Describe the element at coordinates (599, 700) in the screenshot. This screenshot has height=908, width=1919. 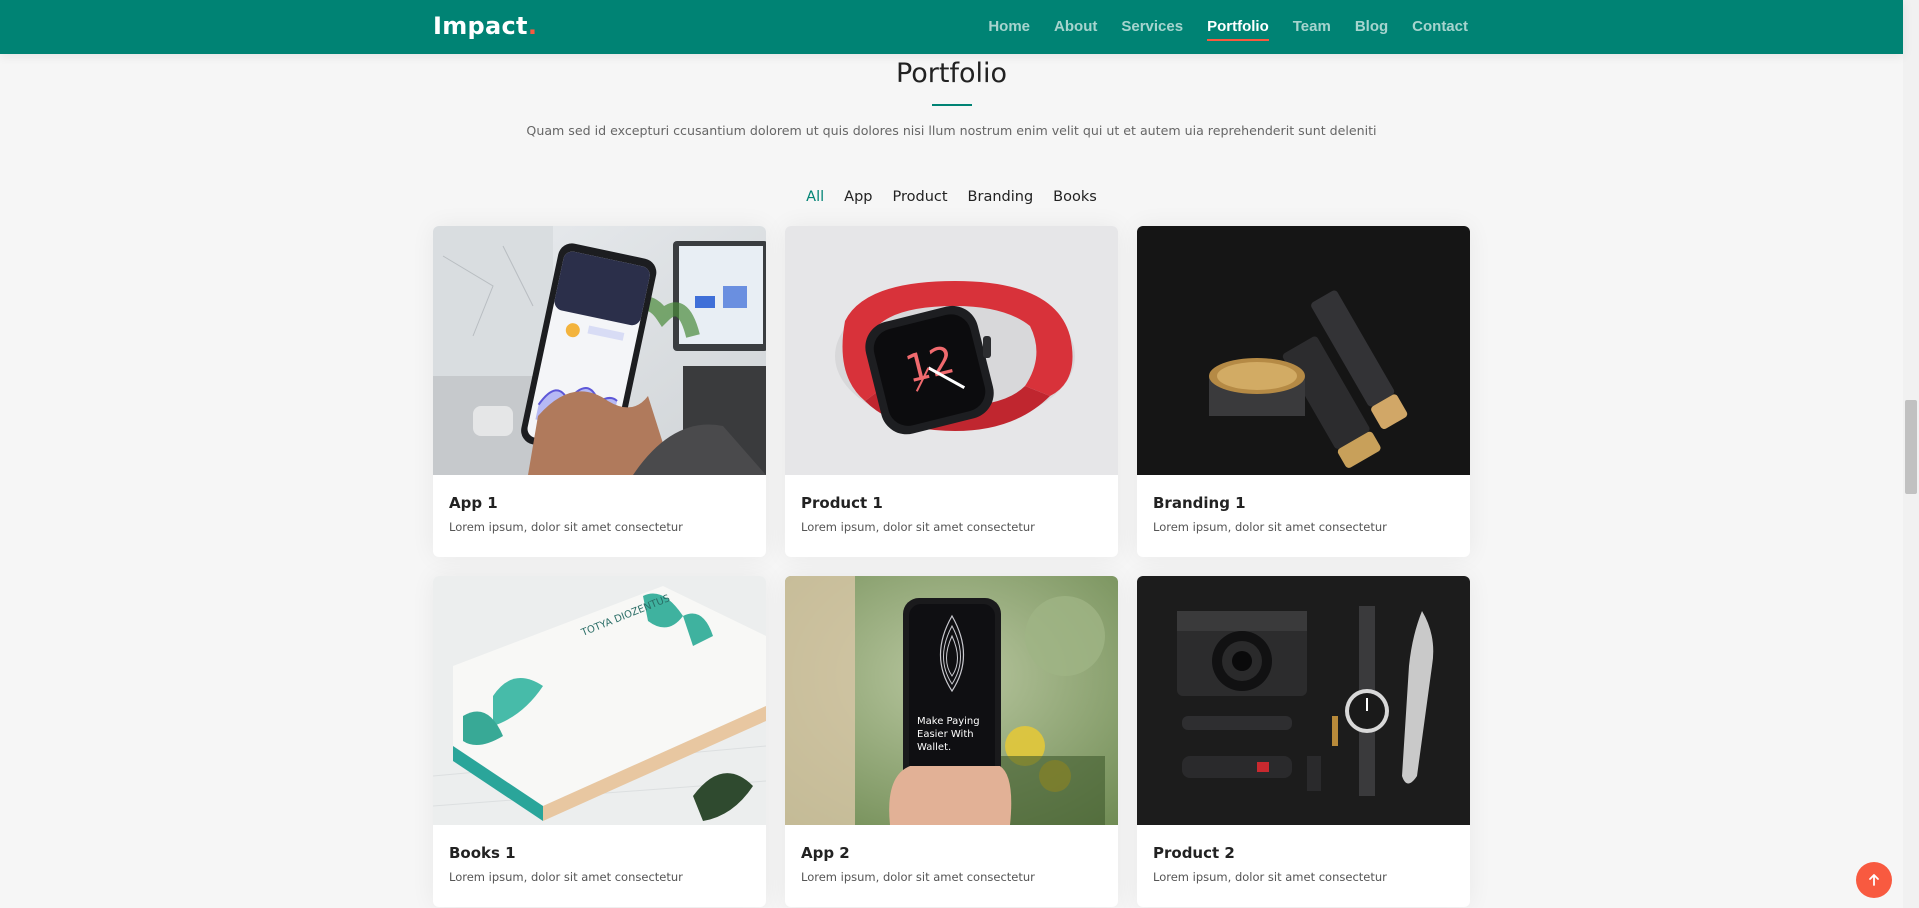
I see `book-photo: TOTYA DIOZENTUS` at that location.